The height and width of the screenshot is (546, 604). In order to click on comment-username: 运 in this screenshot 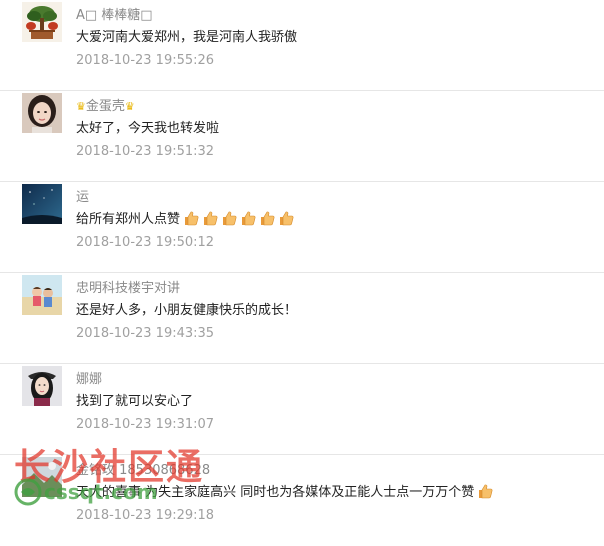, I will do `click(82, 195)`.